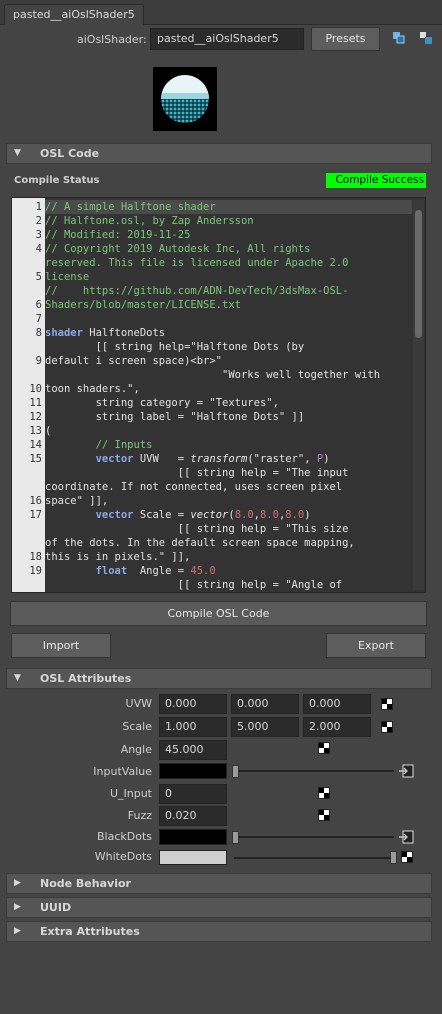 The width and height of the screenshot is (442, 1014). I want to click on fuzz-label: Fuzz, so click(139, 815).